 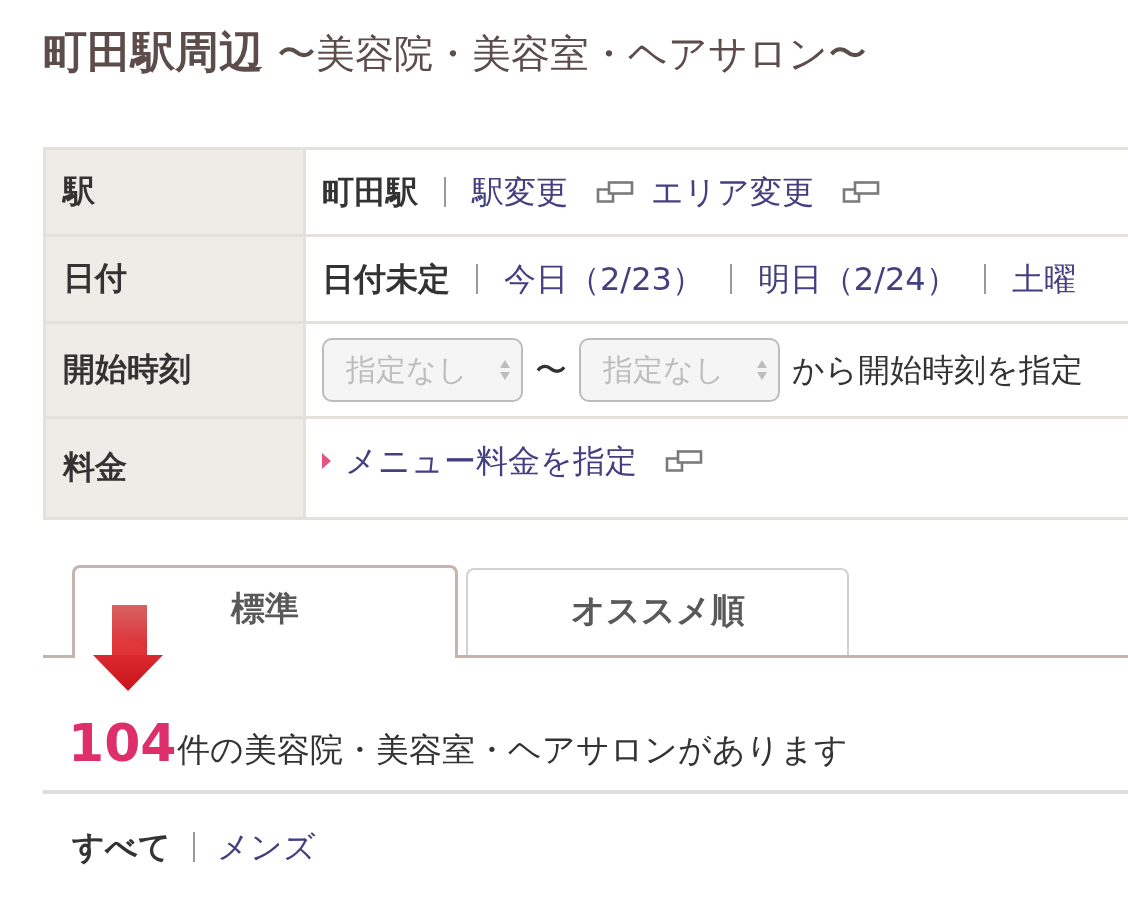 I want to click on current-station: 町田駅, so click(x=370, y=192).